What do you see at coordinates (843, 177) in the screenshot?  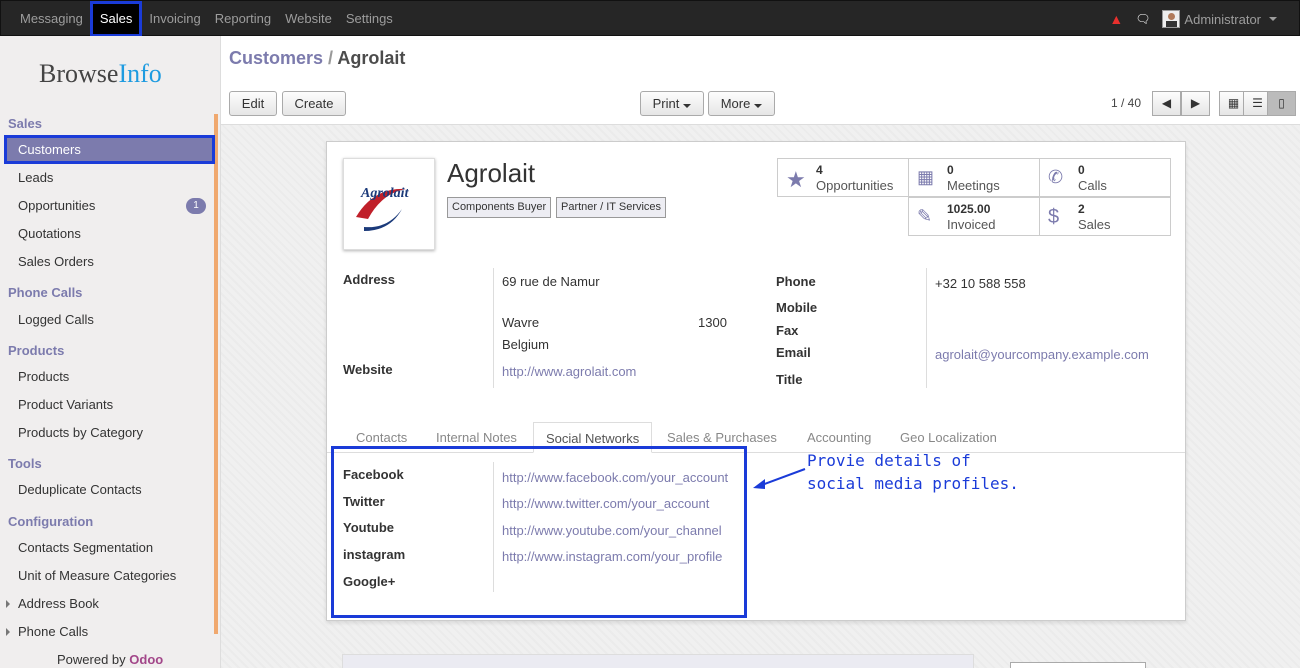 I see `stat-opportunities: ★ 4 Opportunities` at bounding box center [843, 177].